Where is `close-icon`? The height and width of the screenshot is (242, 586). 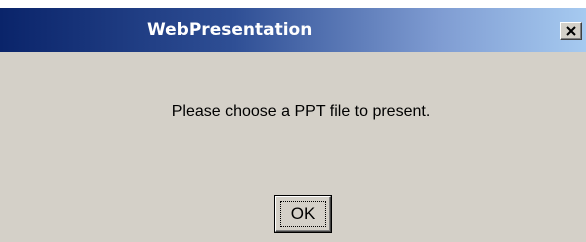
close-icon is located at coordinates (571, 31).